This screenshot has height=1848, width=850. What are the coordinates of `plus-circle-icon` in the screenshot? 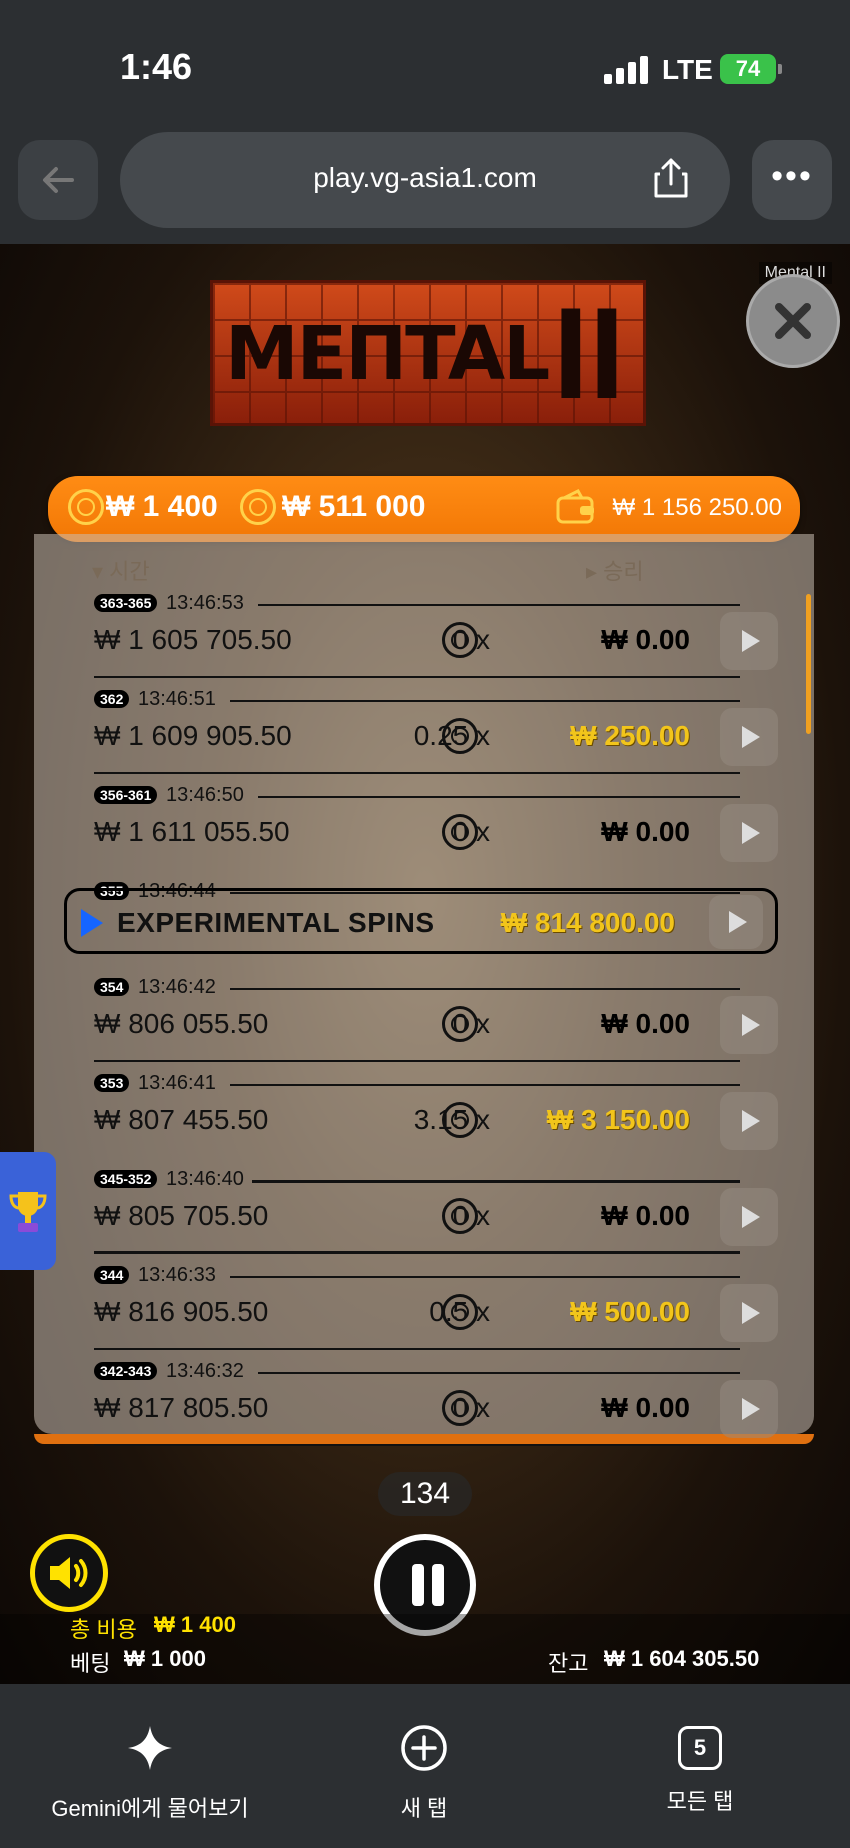 It's located at (424, 1748).